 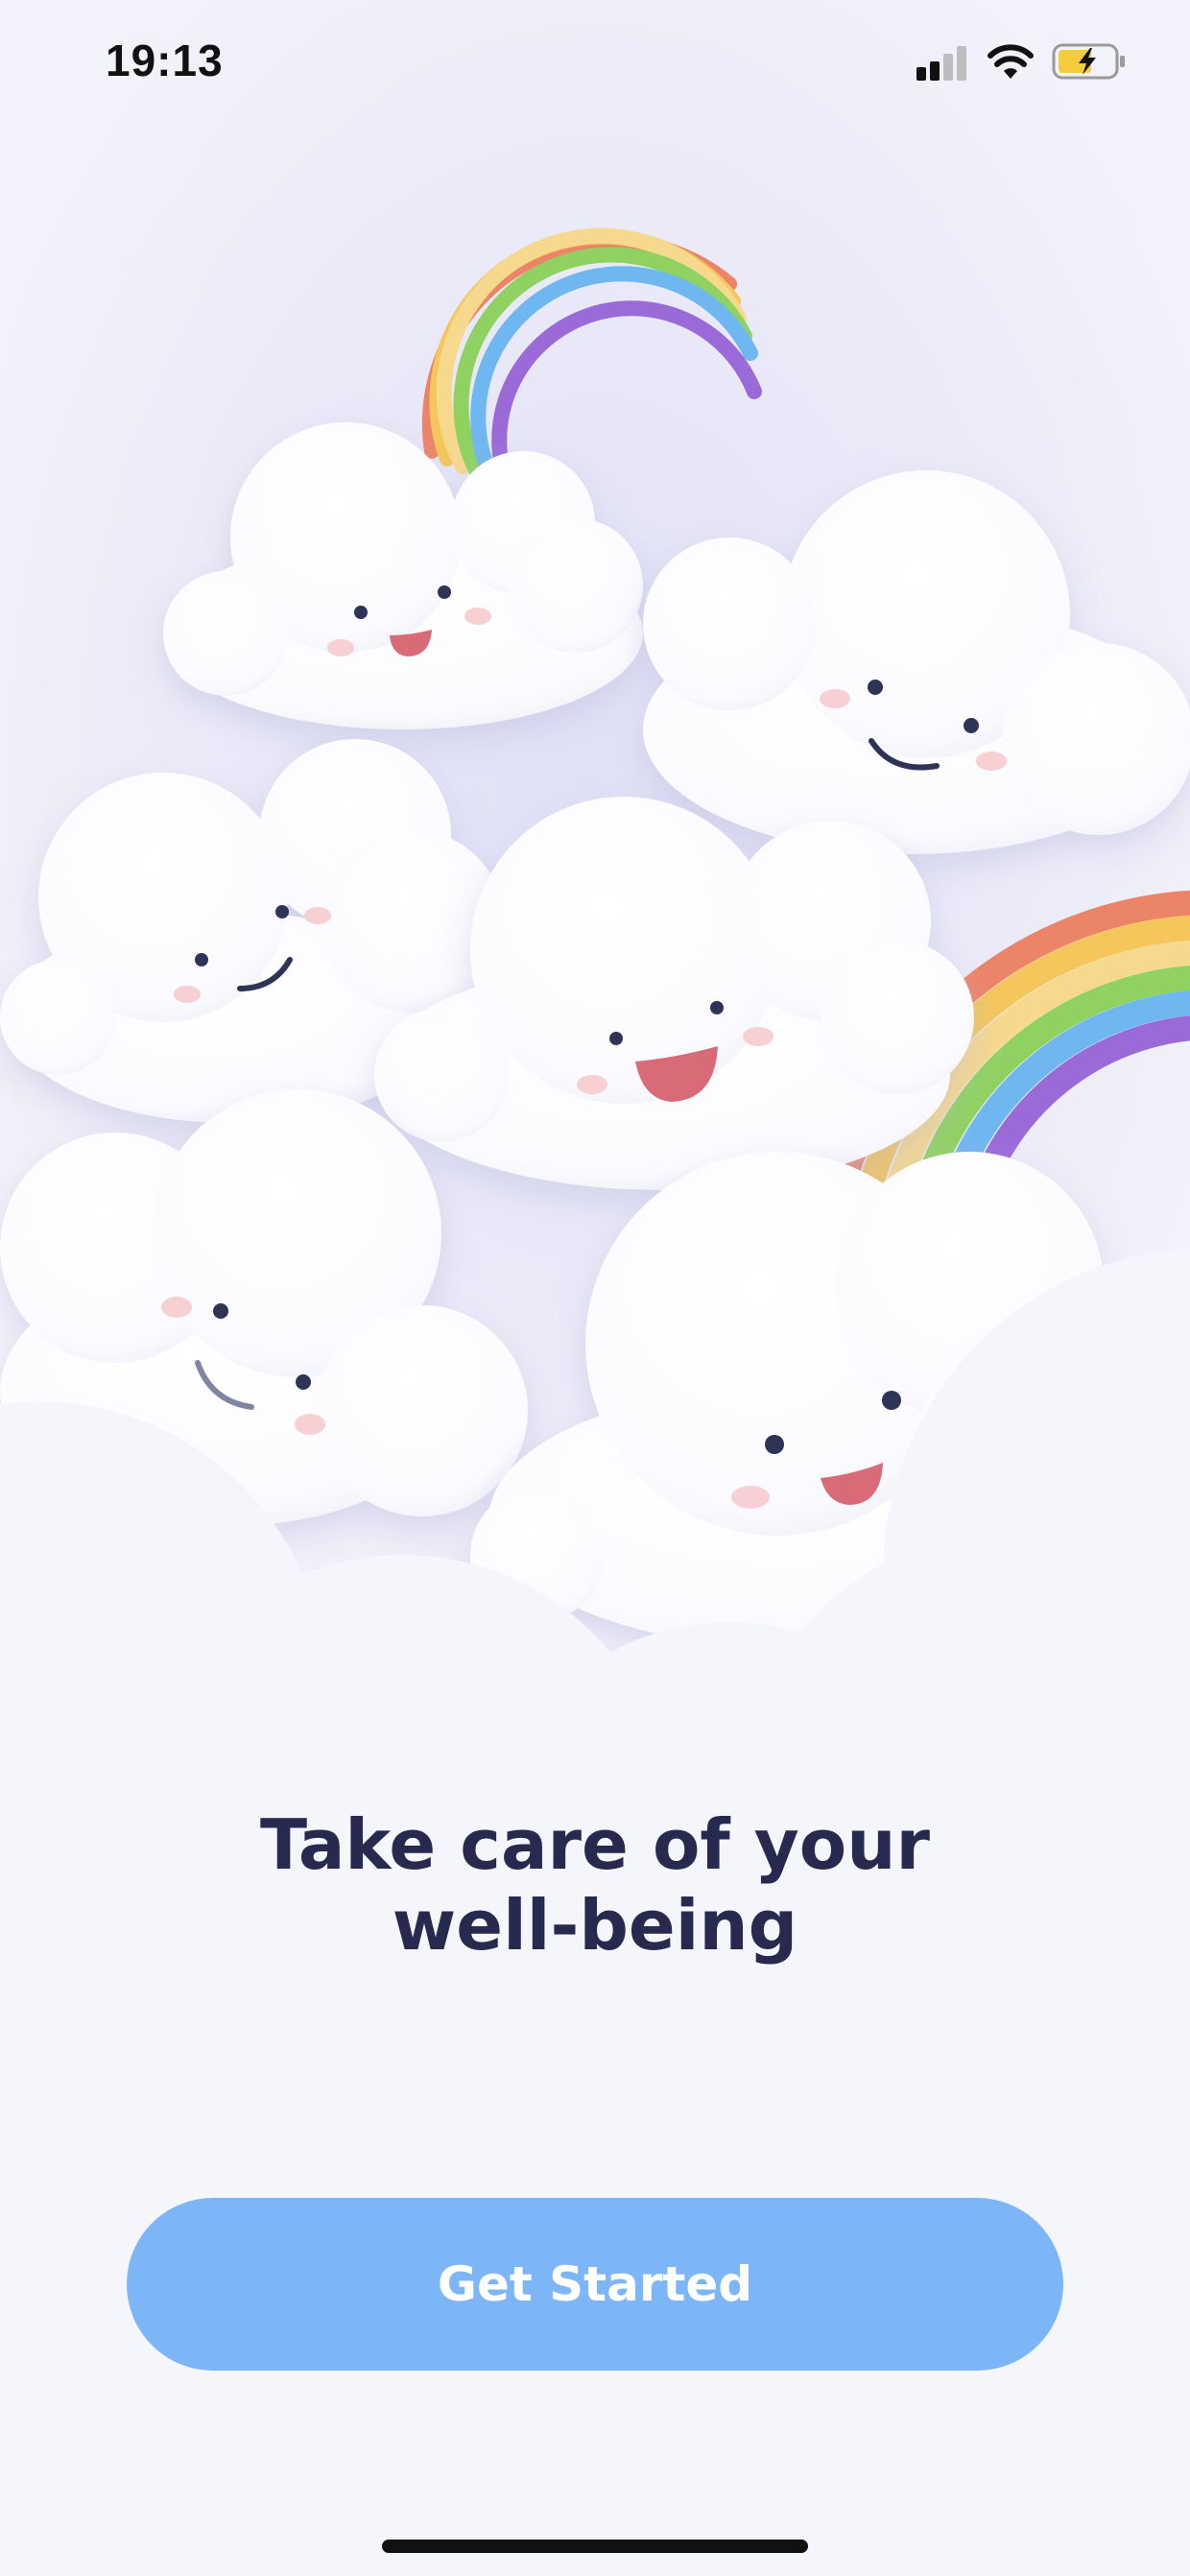 What do you see at coordinates (1011, 61) in the screenshot?
I see `wifi-icon` at bounding box center [1011, 61].